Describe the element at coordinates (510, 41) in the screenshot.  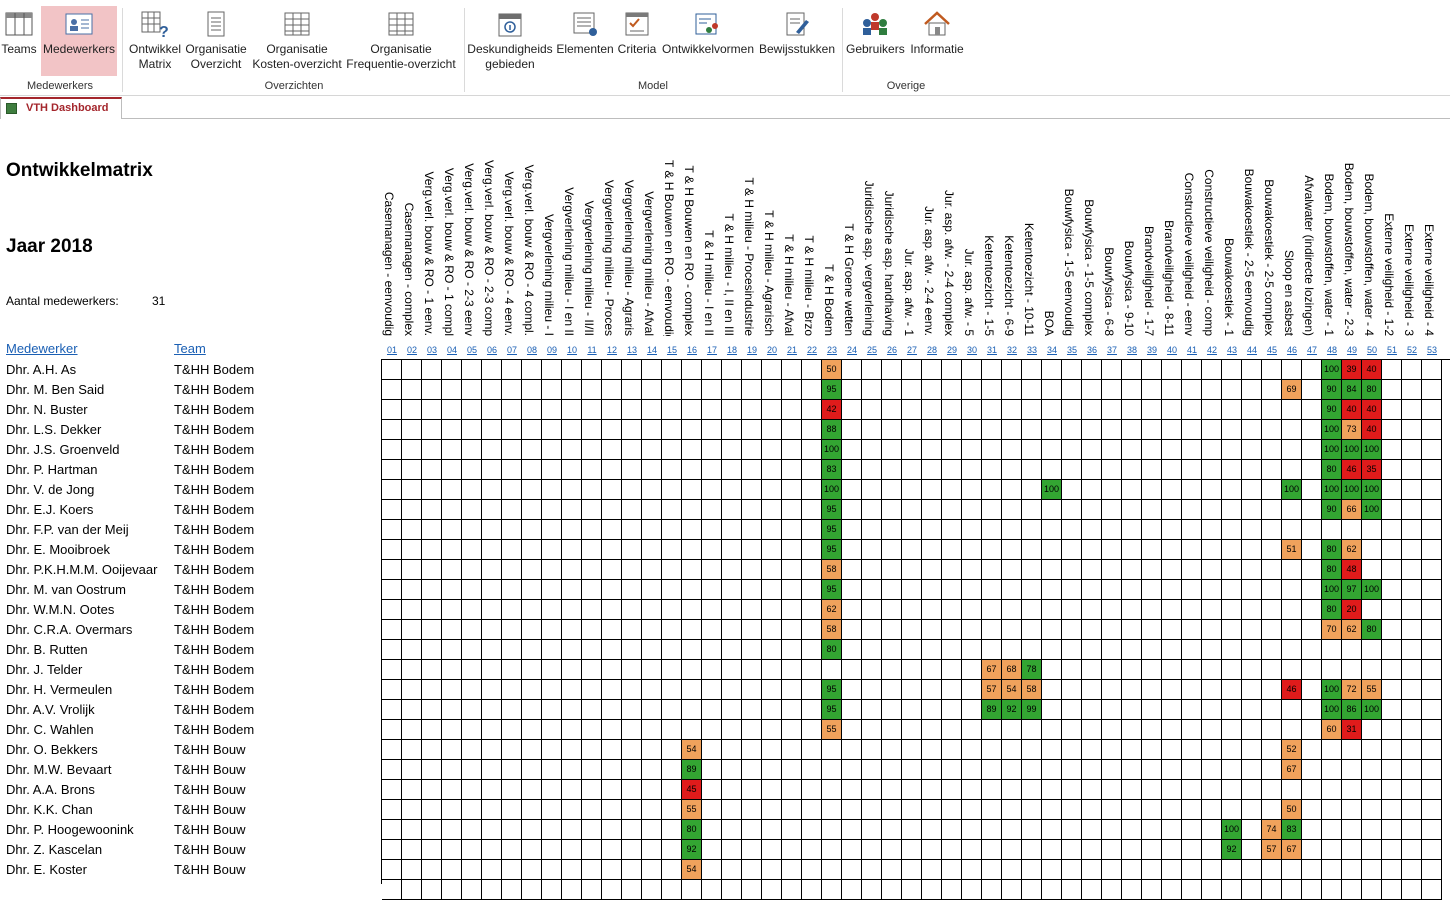
I see `ribbon-button-deskundigheid: Deskundigheids gebieden` at that location.